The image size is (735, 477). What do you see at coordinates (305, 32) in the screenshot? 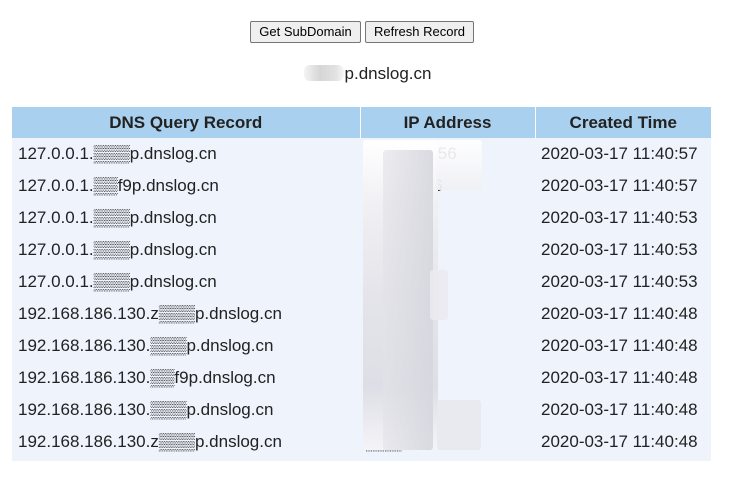
I see `get-subdomain-button: Get SubDomain` at bounding box center [305, 32].